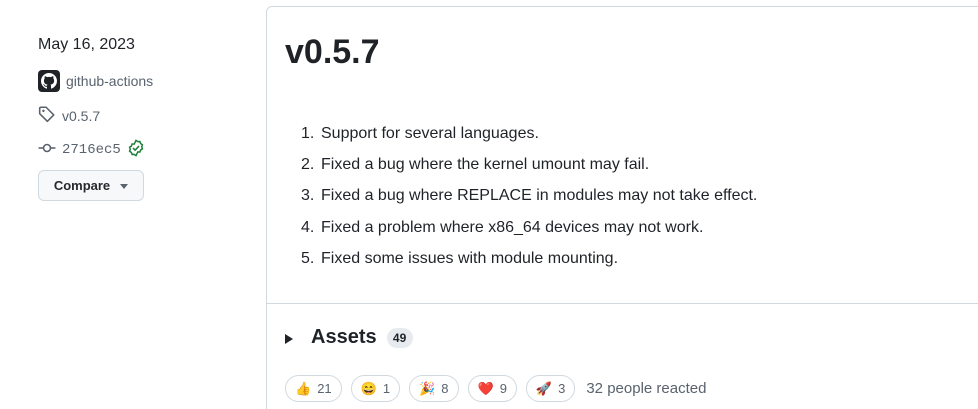 This screenshot has width=978, height=409. I want to click on tag-link: v0.5.7, so click(69, 115).